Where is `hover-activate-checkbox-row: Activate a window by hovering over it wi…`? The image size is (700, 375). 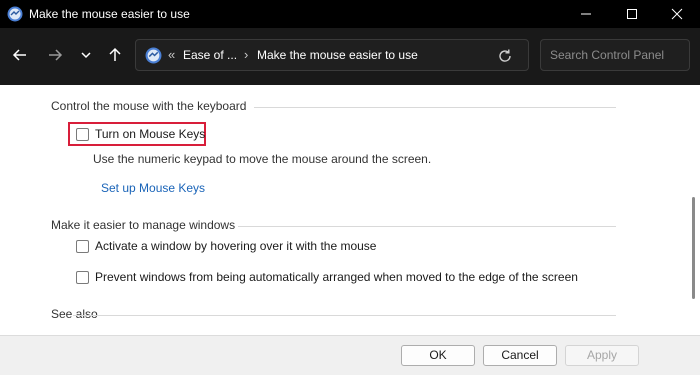 hover-activate-checkbox-row: Activate a window by hovering over it wi… is located at coordinates (226, 246).